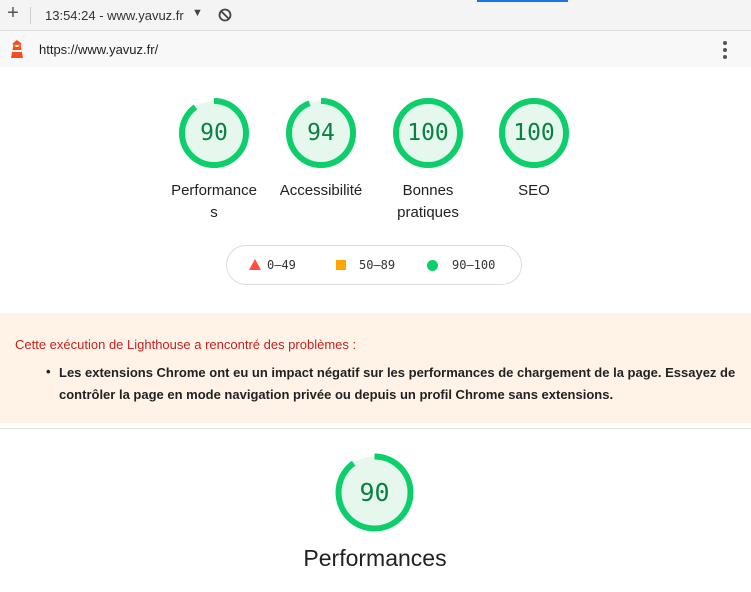 The height and width of the screenshot is (592, 751). I want to click on average-square-icon, so click(341, 265).